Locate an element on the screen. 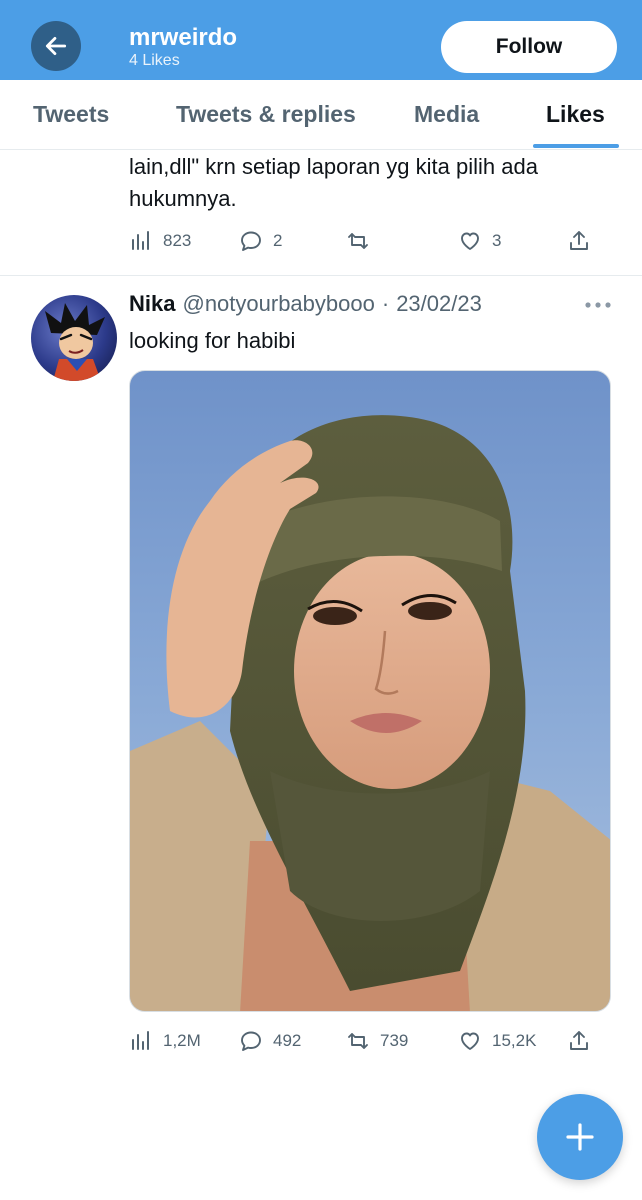 Image resolution: width=642 pixels, height=1200 pixels. retweet-button: 739 is located at coordinates (377, 1041).